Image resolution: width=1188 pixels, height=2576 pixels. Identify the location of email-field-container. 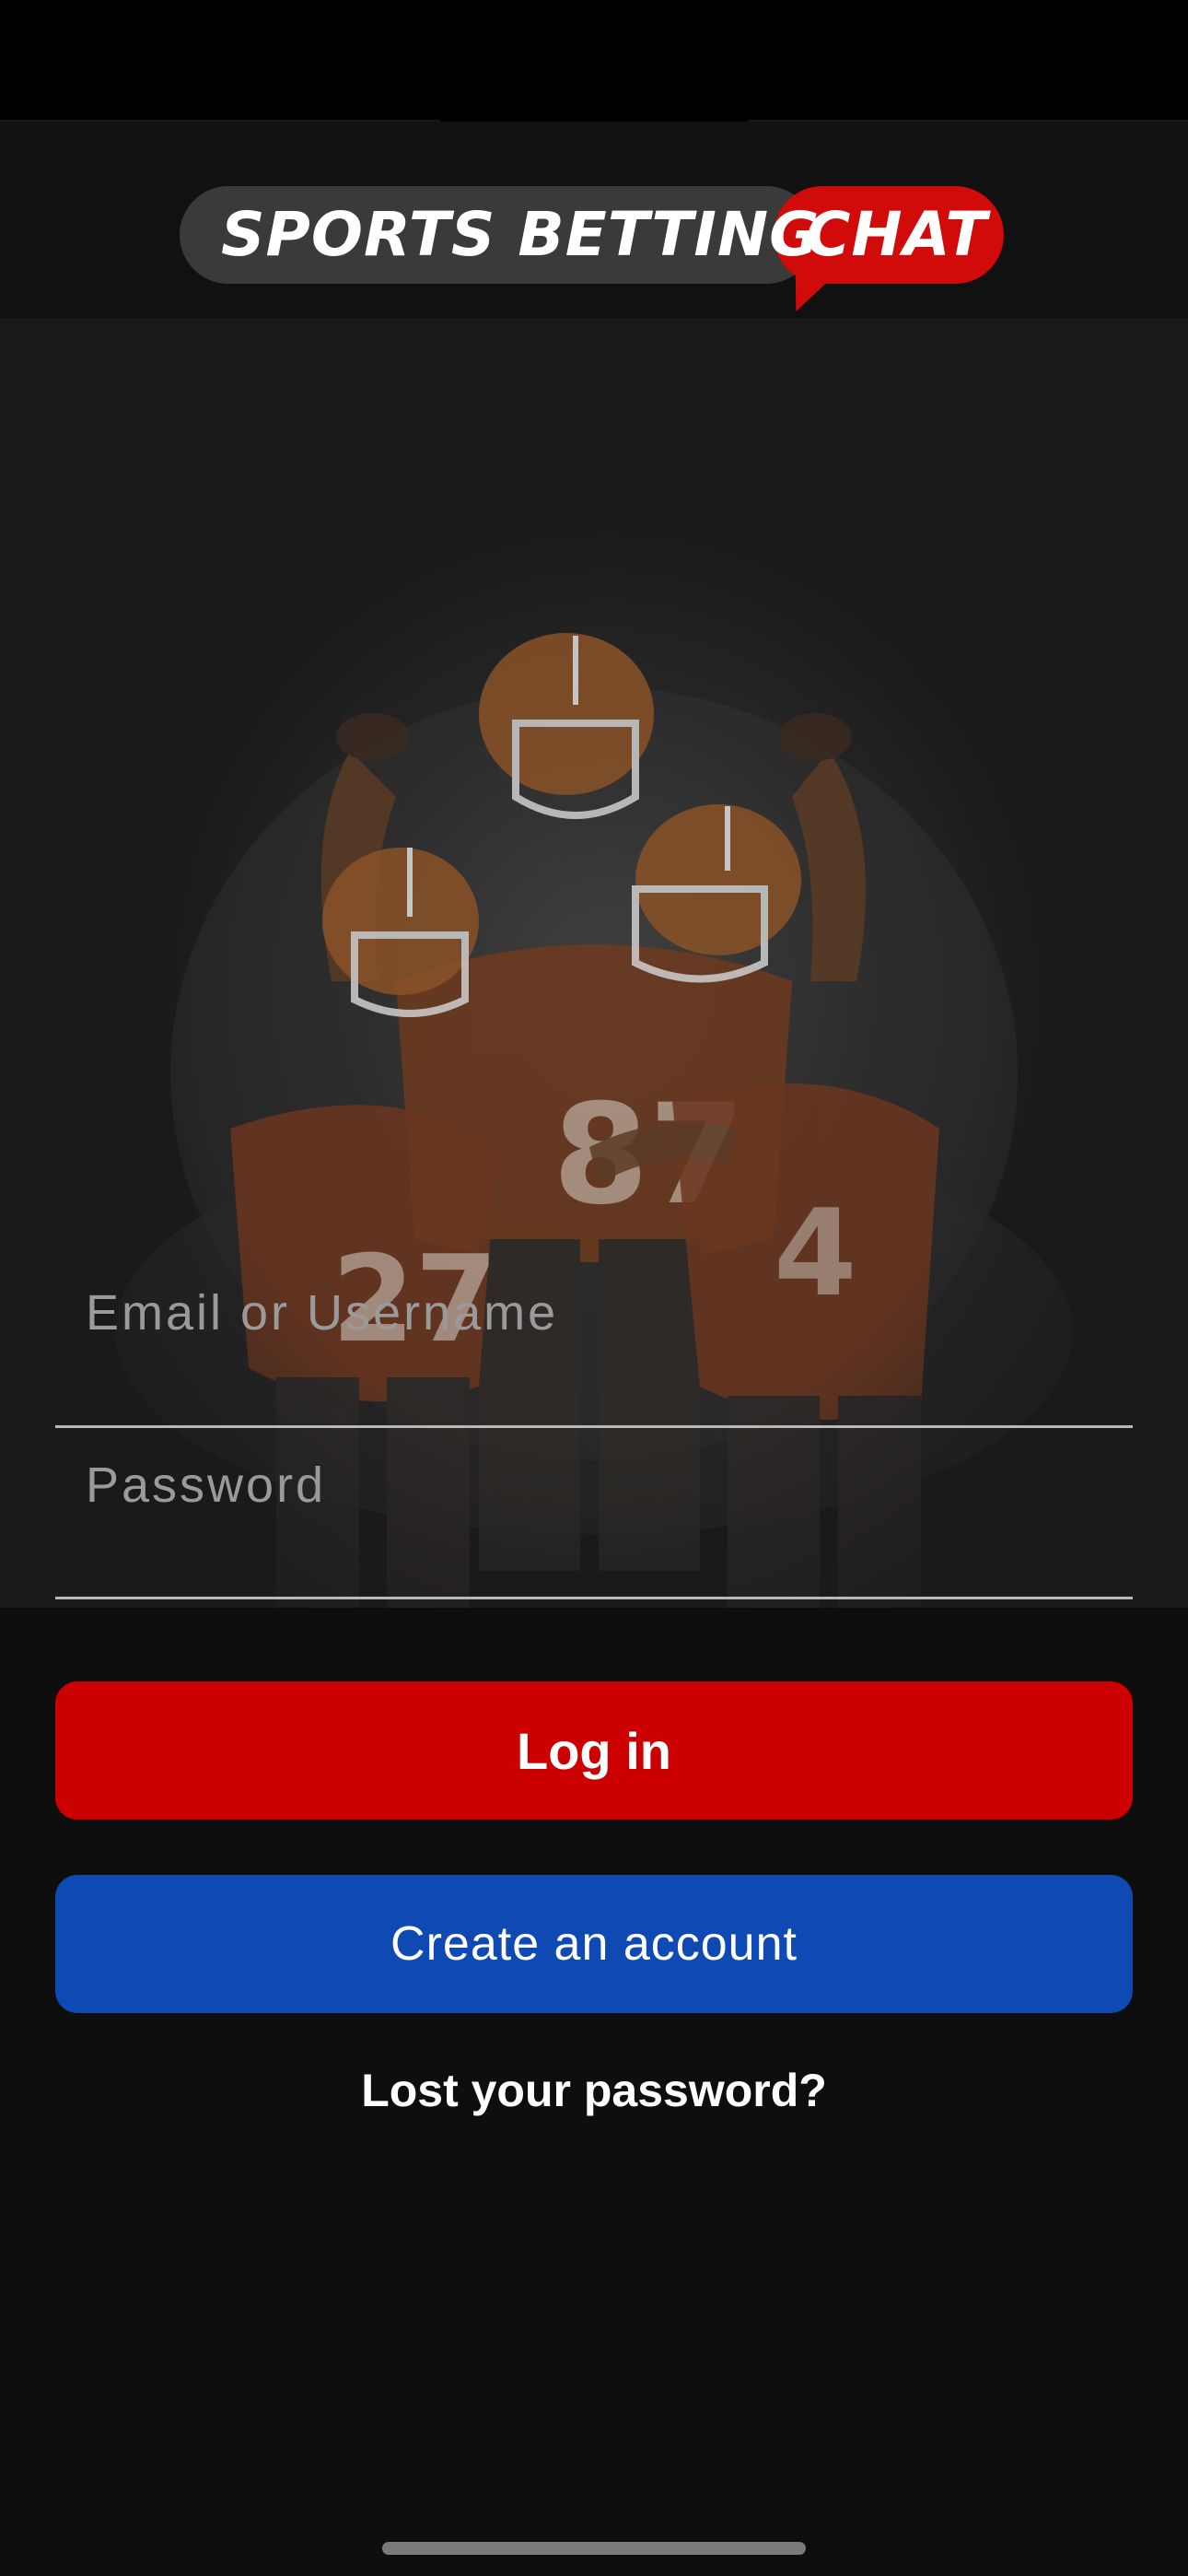
(594, 1313).